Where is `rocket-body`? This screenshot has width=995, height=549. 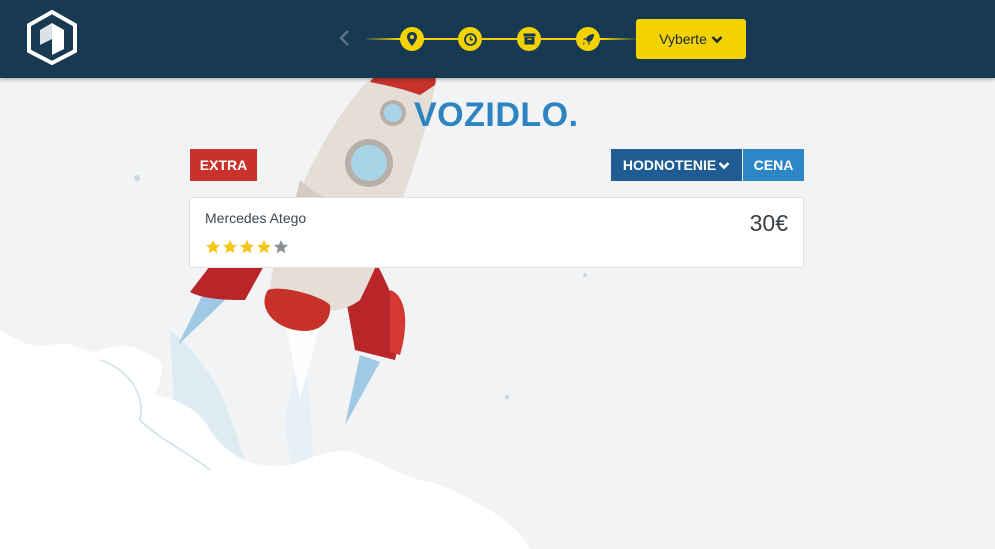
rocket-body is located at coordinates (353, 188).